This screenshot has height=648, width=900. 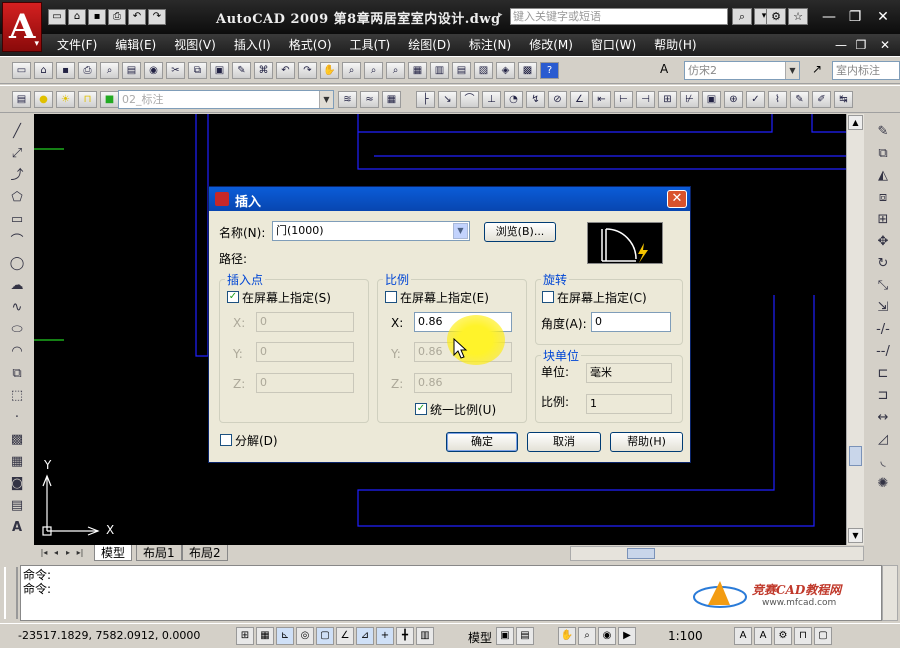 What do you see at coordinates (883, 154) in the screenshot?
I see `copy-object-icon: ⧉` at bounding box center [883, 154].